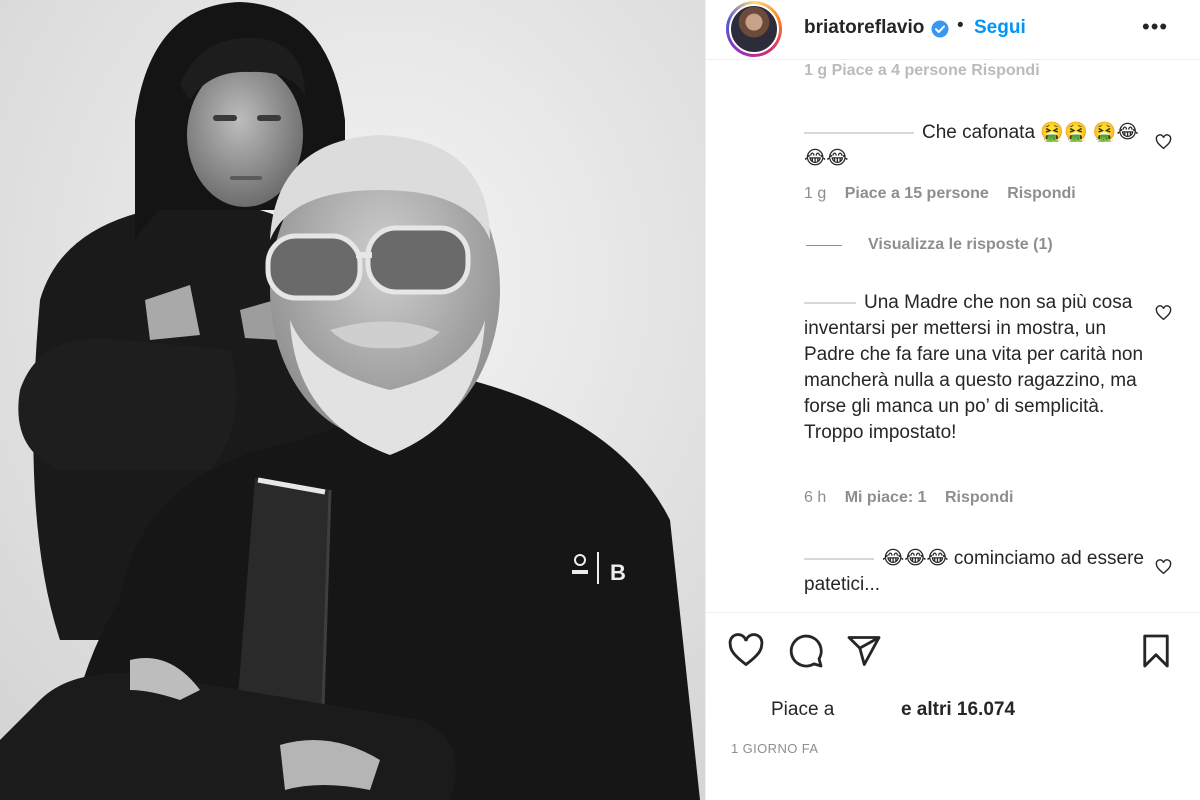 The image size is (1200, 800). What do you see at coordinates (864, 28) in the screenshot?
I see `username-link: briatoreflavio` at bounding box center [864, 28].